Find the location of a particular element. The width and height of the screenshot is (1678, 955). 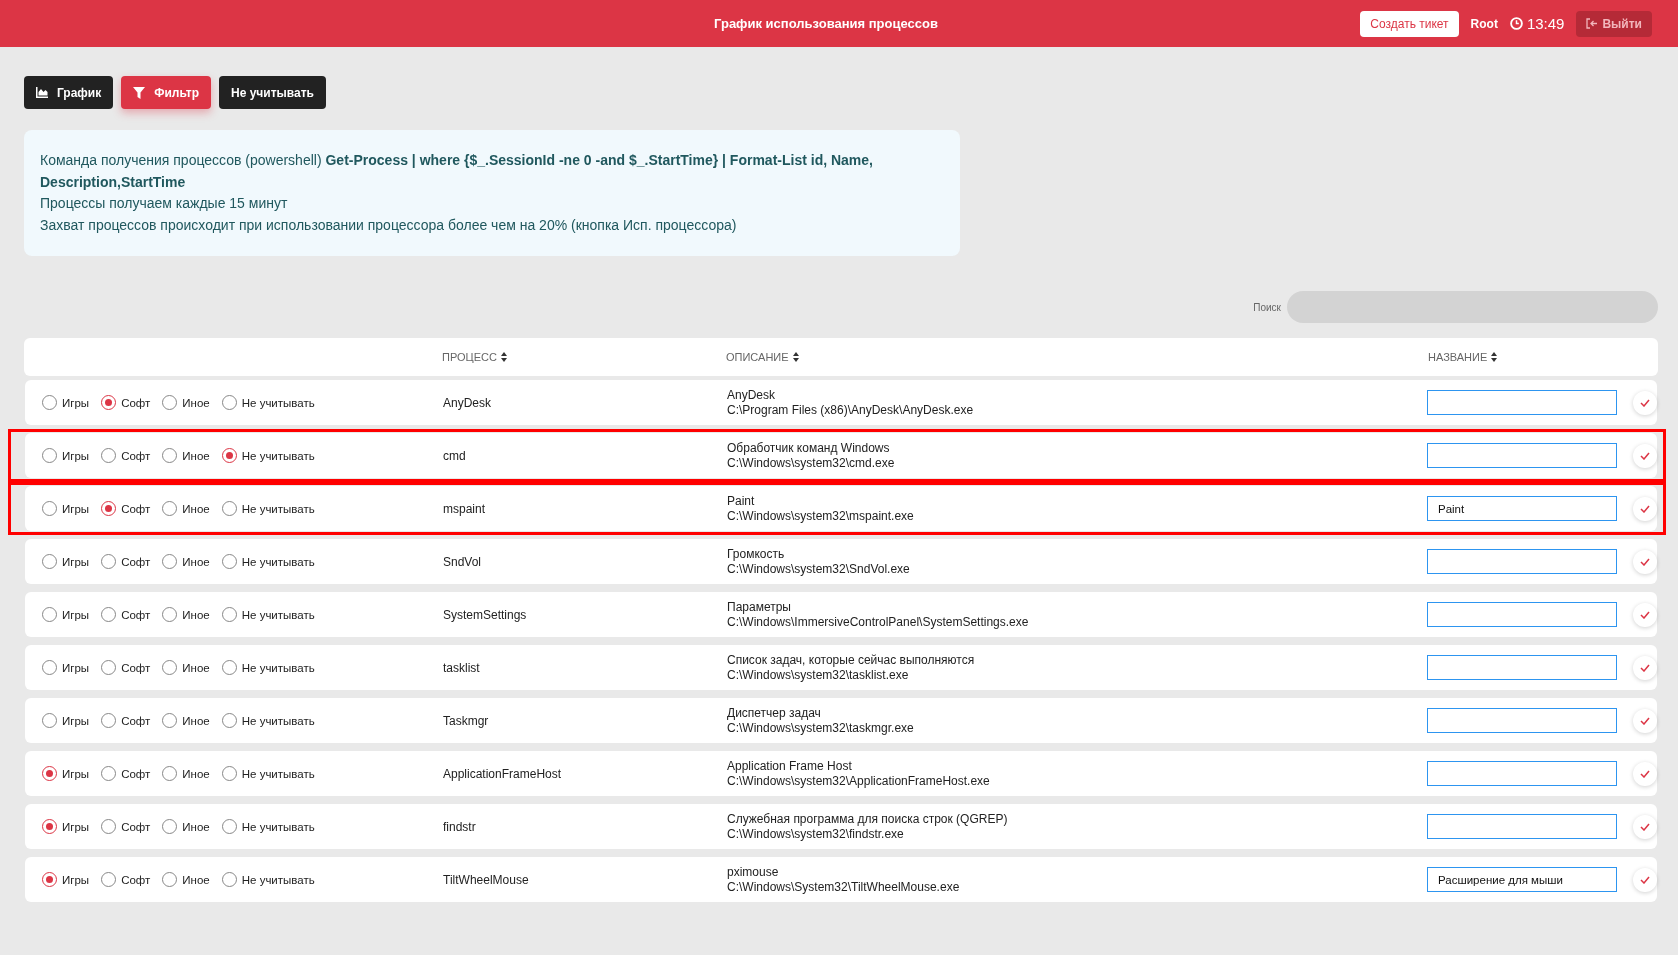

process-cell-text: cmd is located at coordinates (455, 455).